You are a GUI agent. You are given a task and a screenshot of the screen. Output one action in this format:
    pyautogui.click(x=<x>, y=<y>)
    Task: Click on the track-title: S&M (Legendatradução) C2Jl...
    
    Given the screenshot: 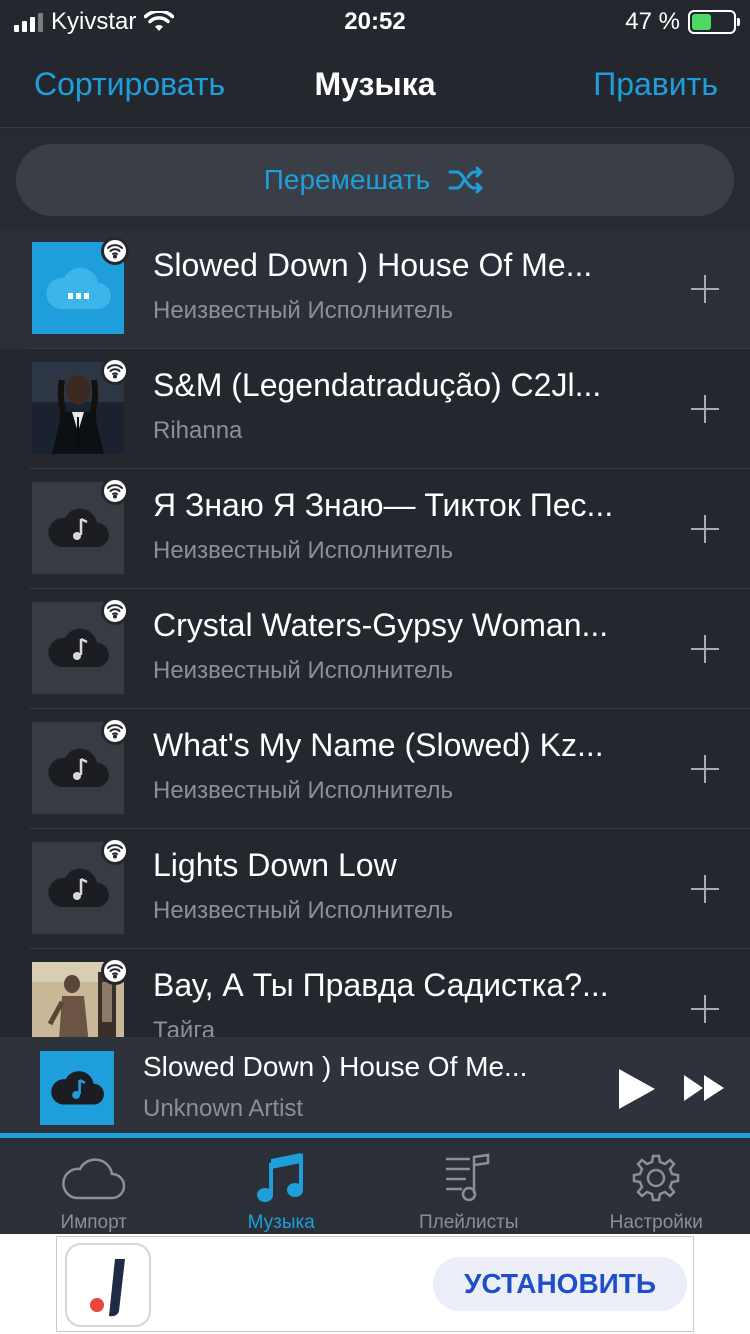 What is the action you would take?
    pyautogui.click(x=377, y=385)
    